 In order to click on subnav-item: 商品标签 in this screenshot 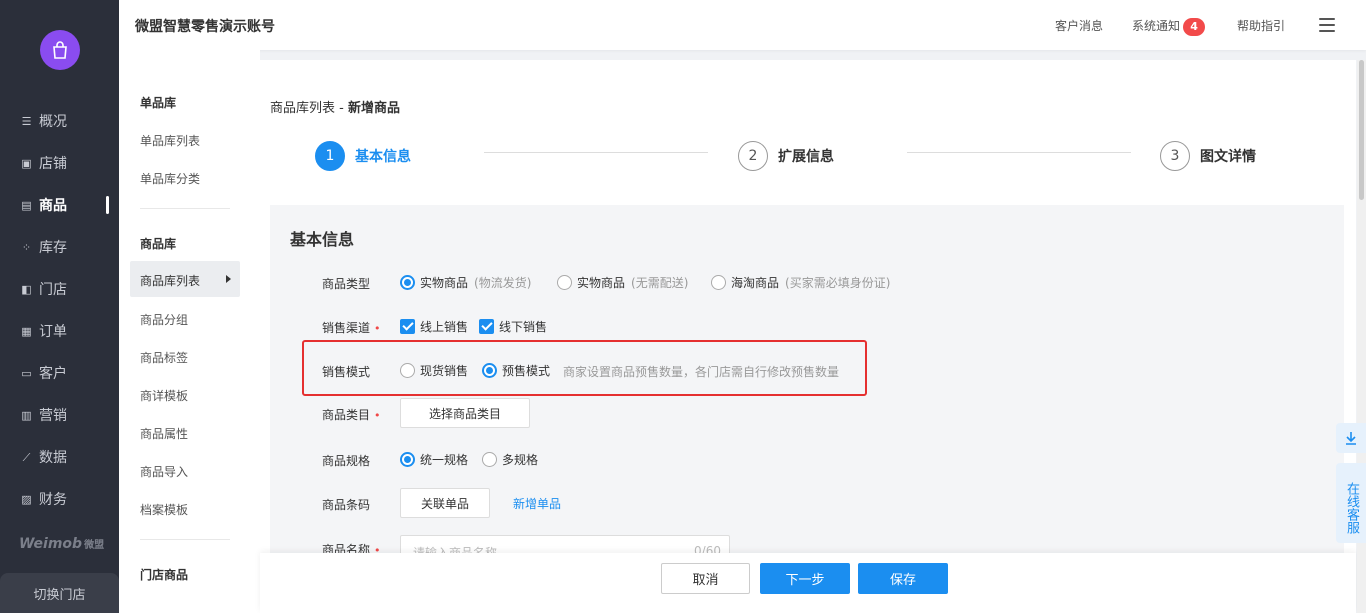, I will do `click(164, 357)`.